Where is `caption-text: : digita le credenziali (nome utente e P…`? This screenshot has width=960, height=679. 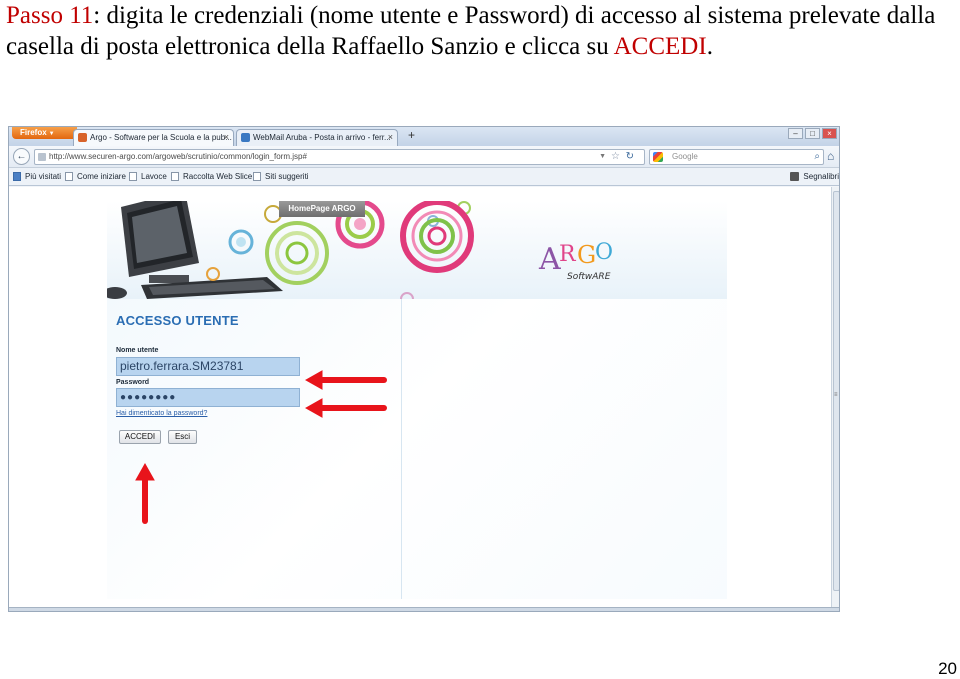 caption-text: : digita le credenziali (nome utente e P… is located at coordinates (471, 31).